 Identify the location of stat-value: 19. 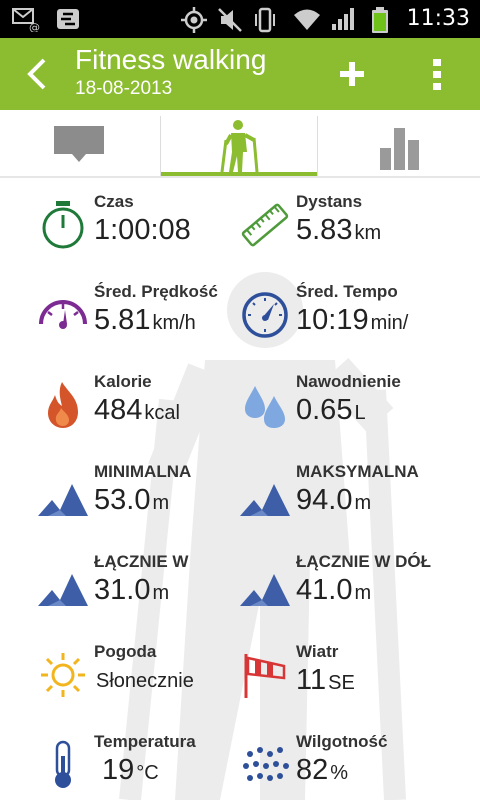
(118, 770).